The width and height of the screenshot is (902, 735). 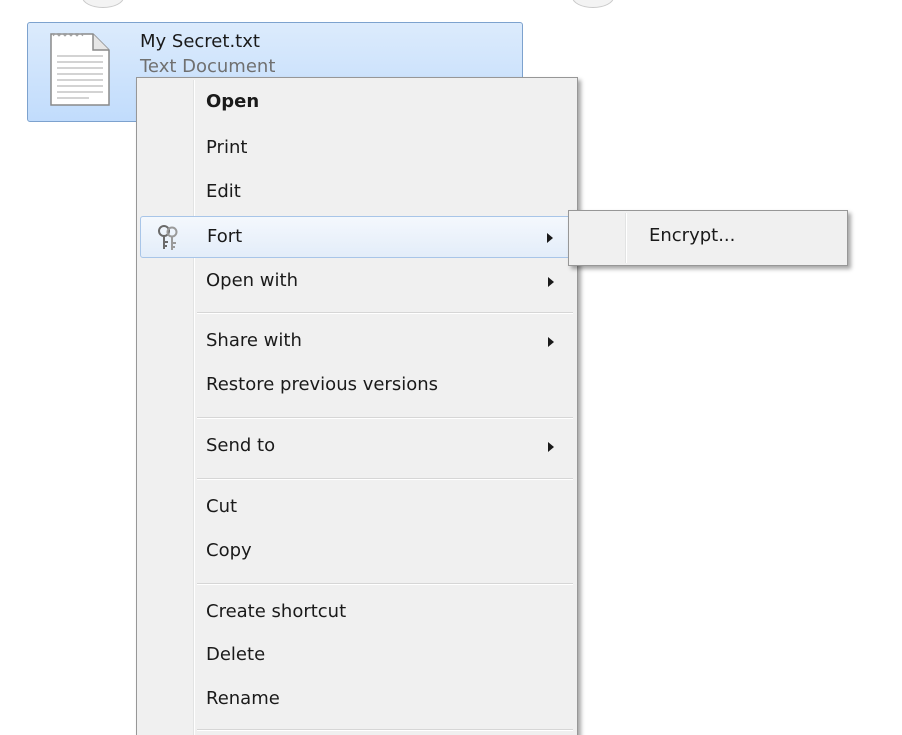 What do you see at coordinates (200, 41) in the screenshot?
I see `file-name: My Secret.txt` at bounding box center [200, 41].